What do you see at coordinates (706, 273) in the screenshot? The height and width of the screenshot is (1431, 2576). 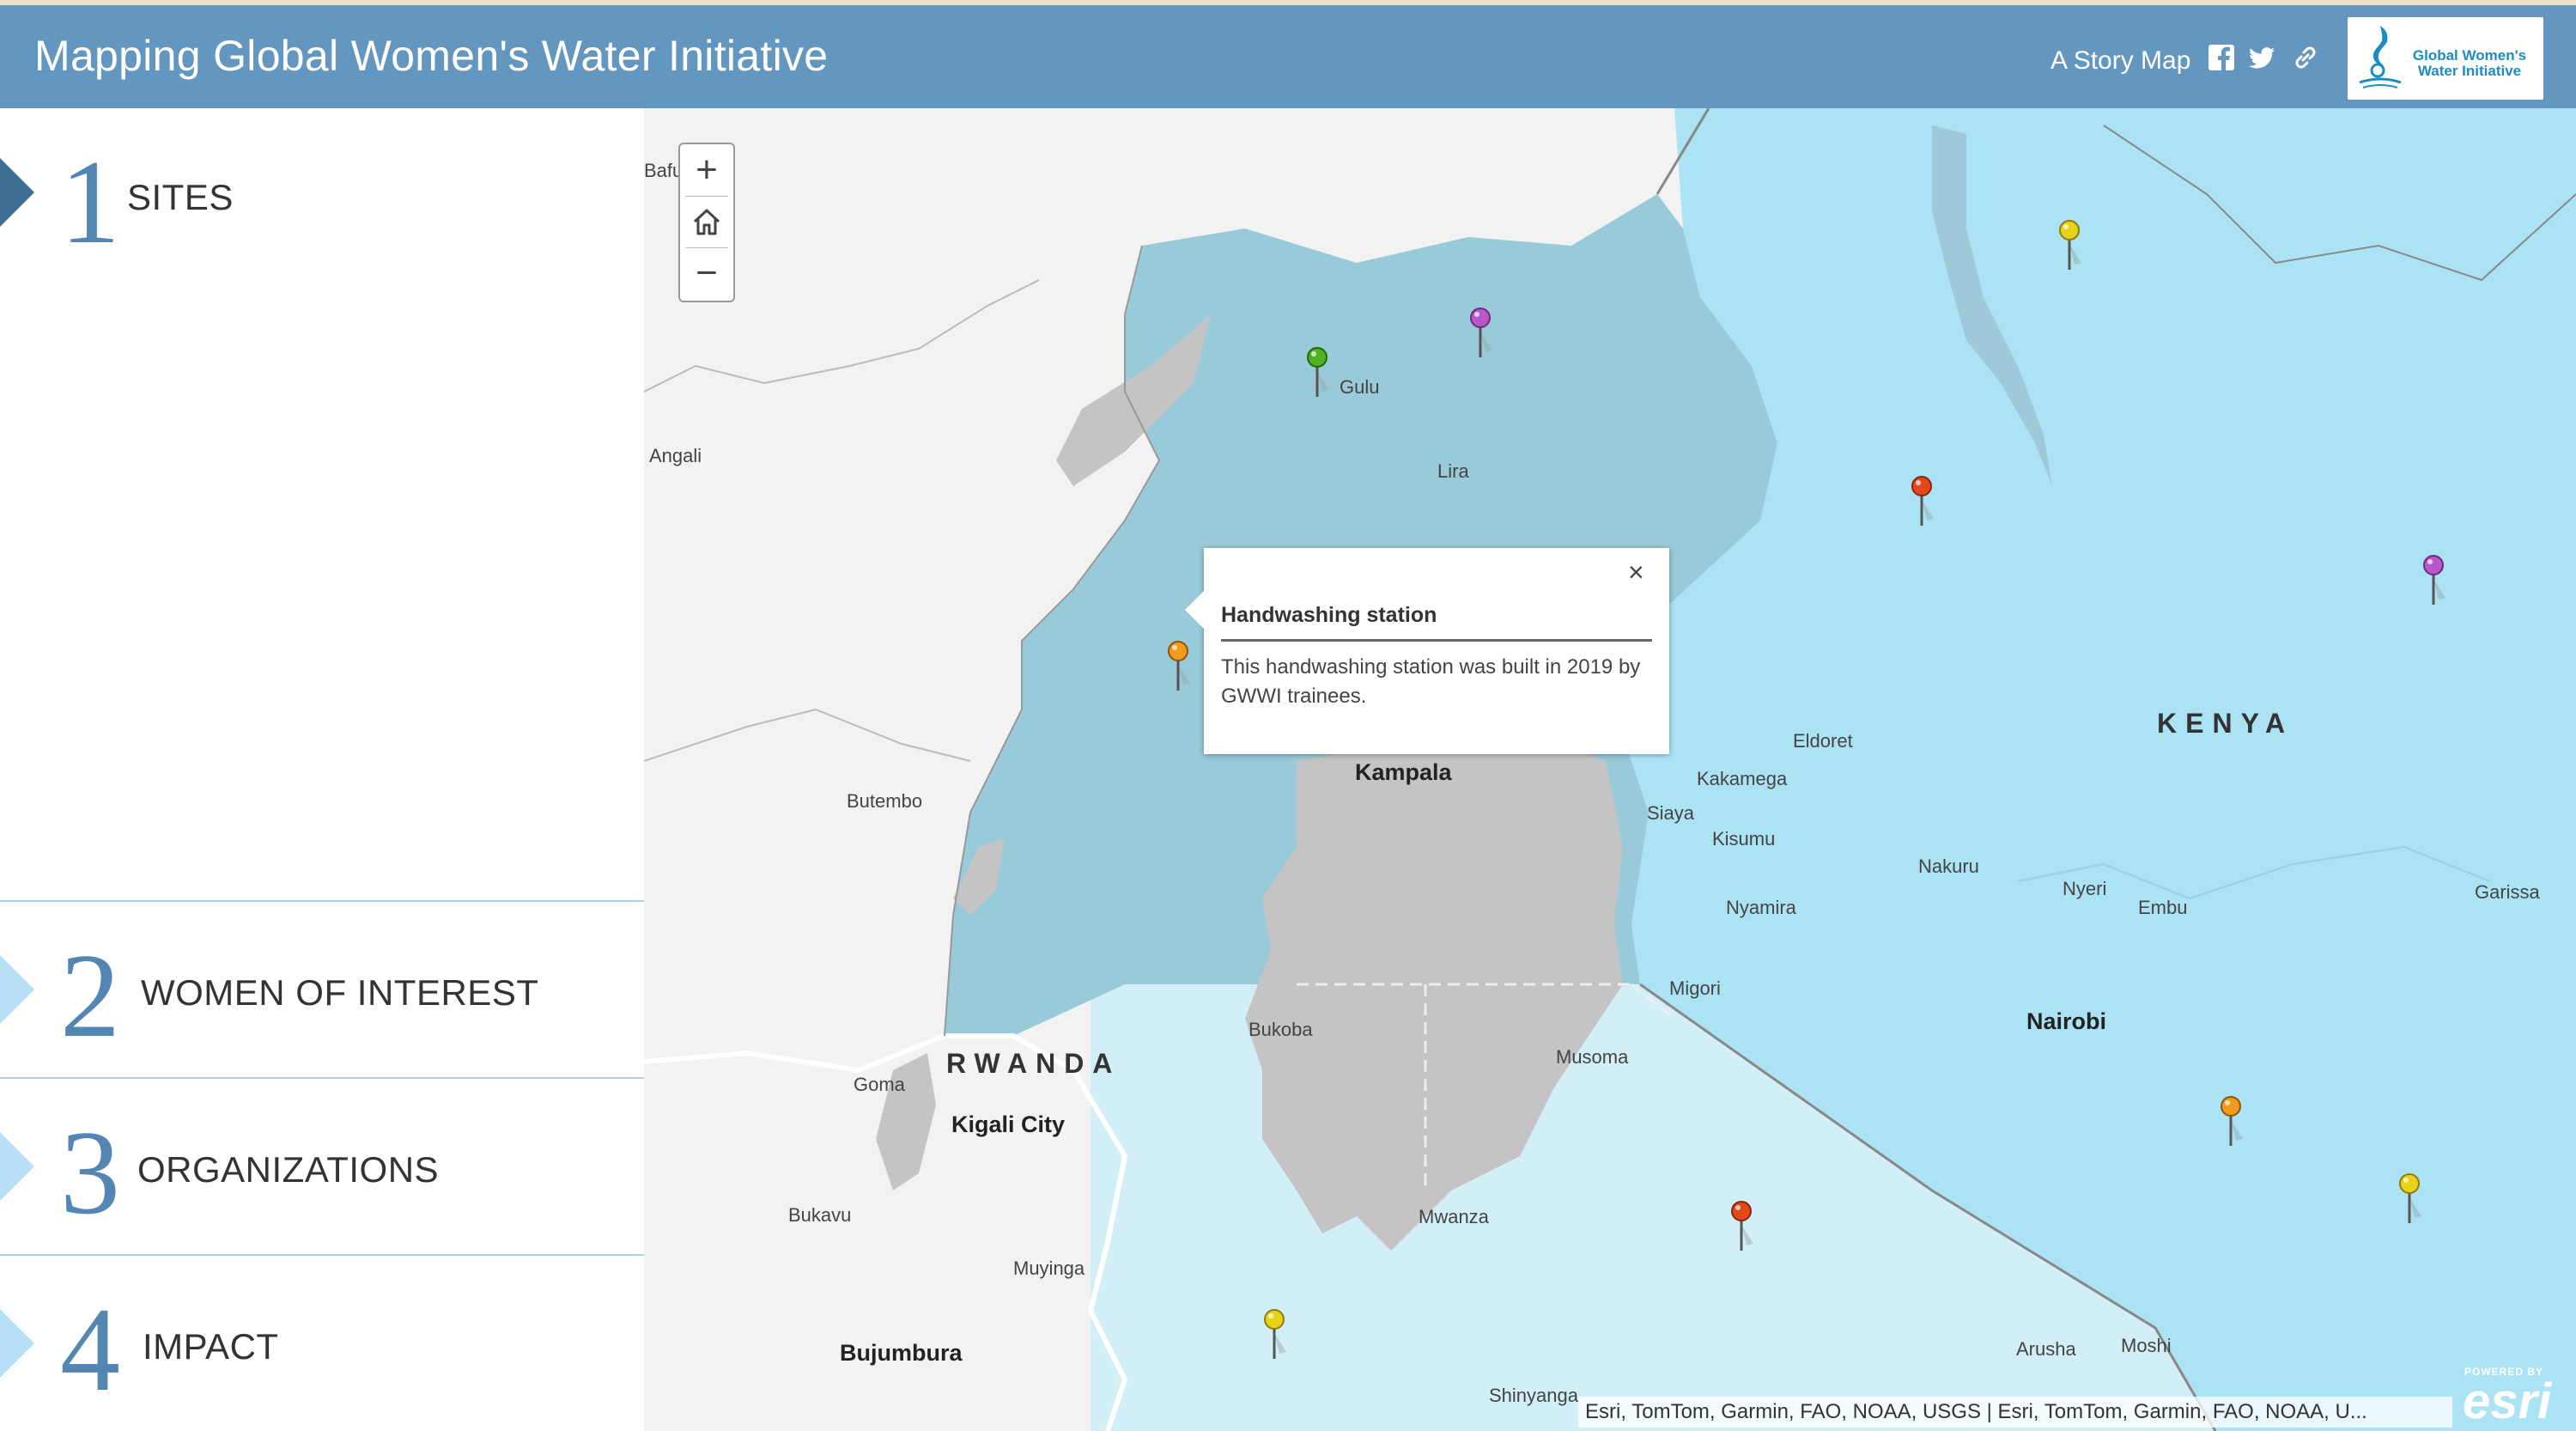 I see `zoom-out-button: −` at bounding box center [706, 273].